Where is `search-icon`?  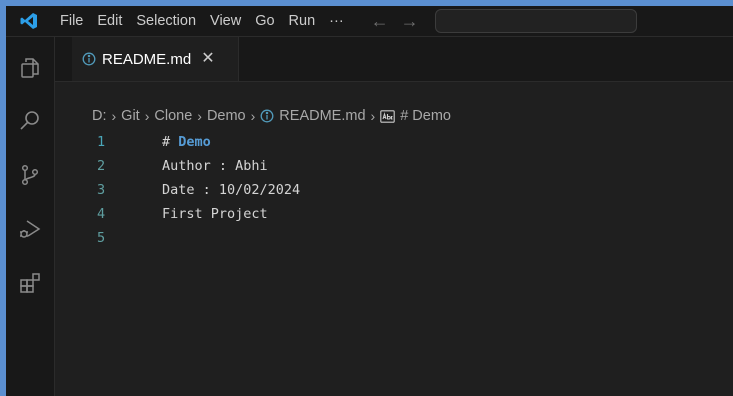 search-icon is located at coordinates (30, 121).